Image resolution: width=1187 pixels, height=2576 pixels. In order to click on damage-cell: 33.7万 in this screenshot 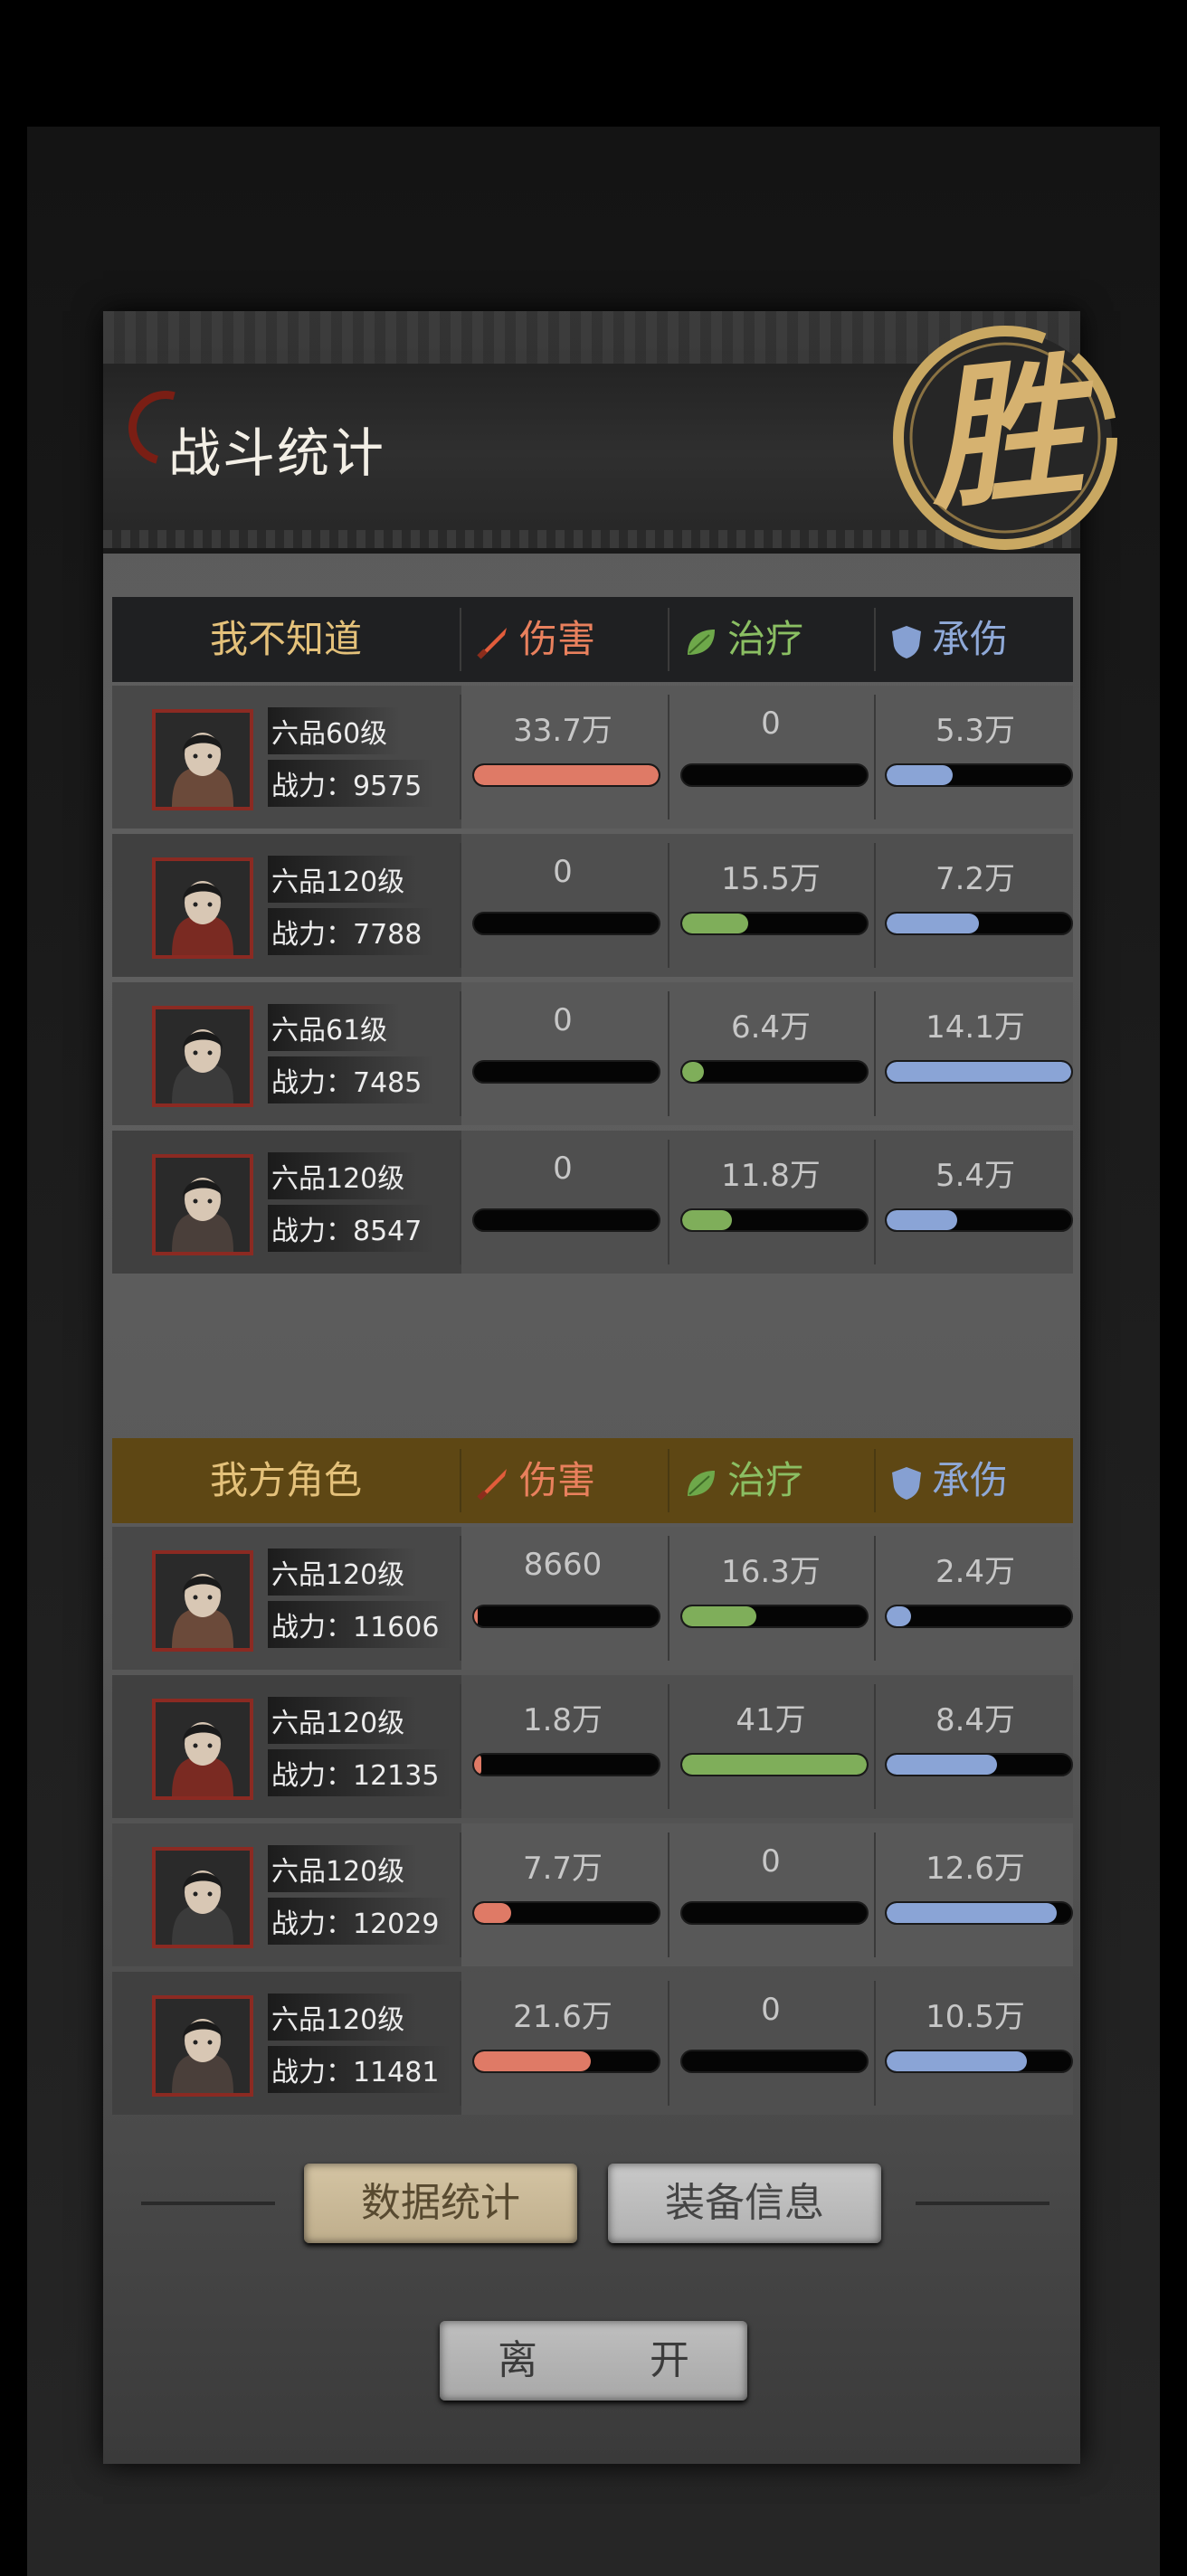, I will do `click(570, 758)`.